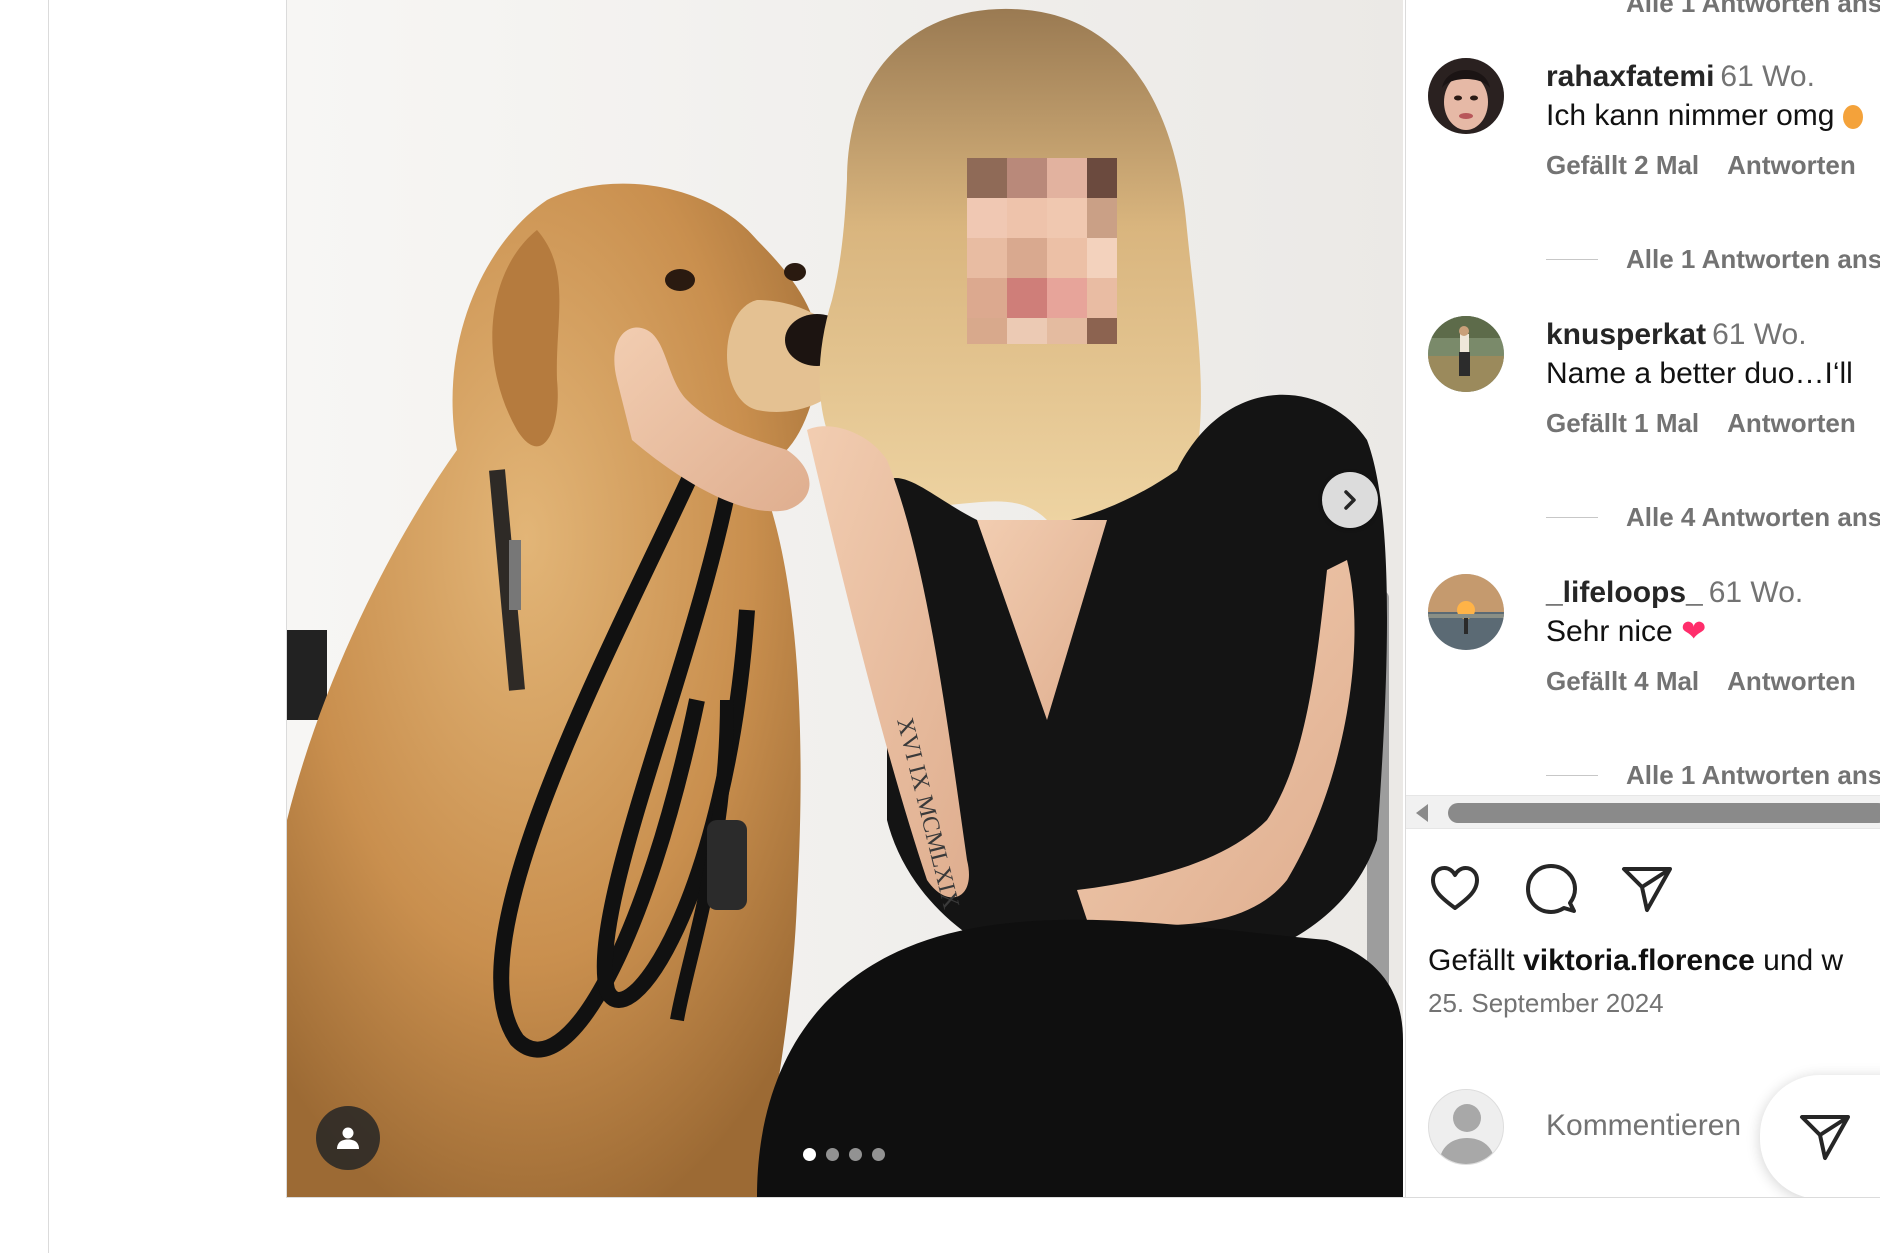 This screenshot has width=1880, height=1253. I want to click on send-button, so click(1820, 1136).